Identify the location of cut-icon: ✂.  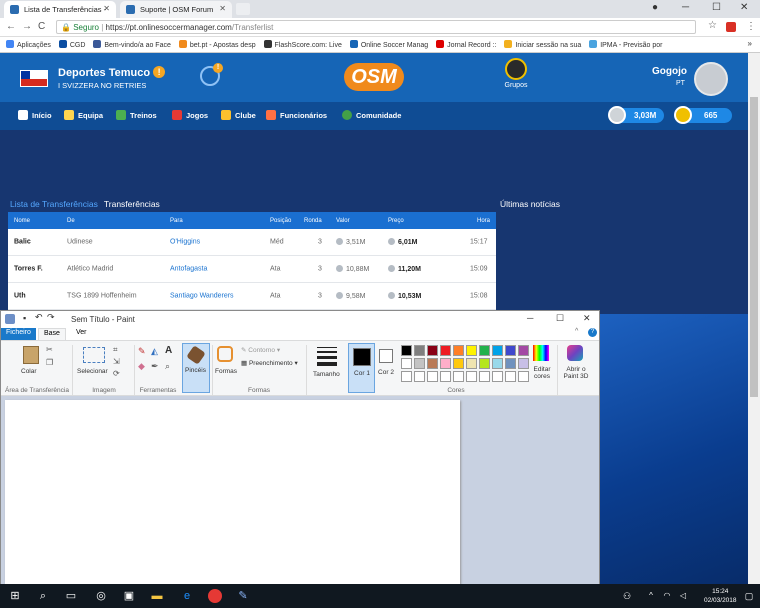
(49, 349).